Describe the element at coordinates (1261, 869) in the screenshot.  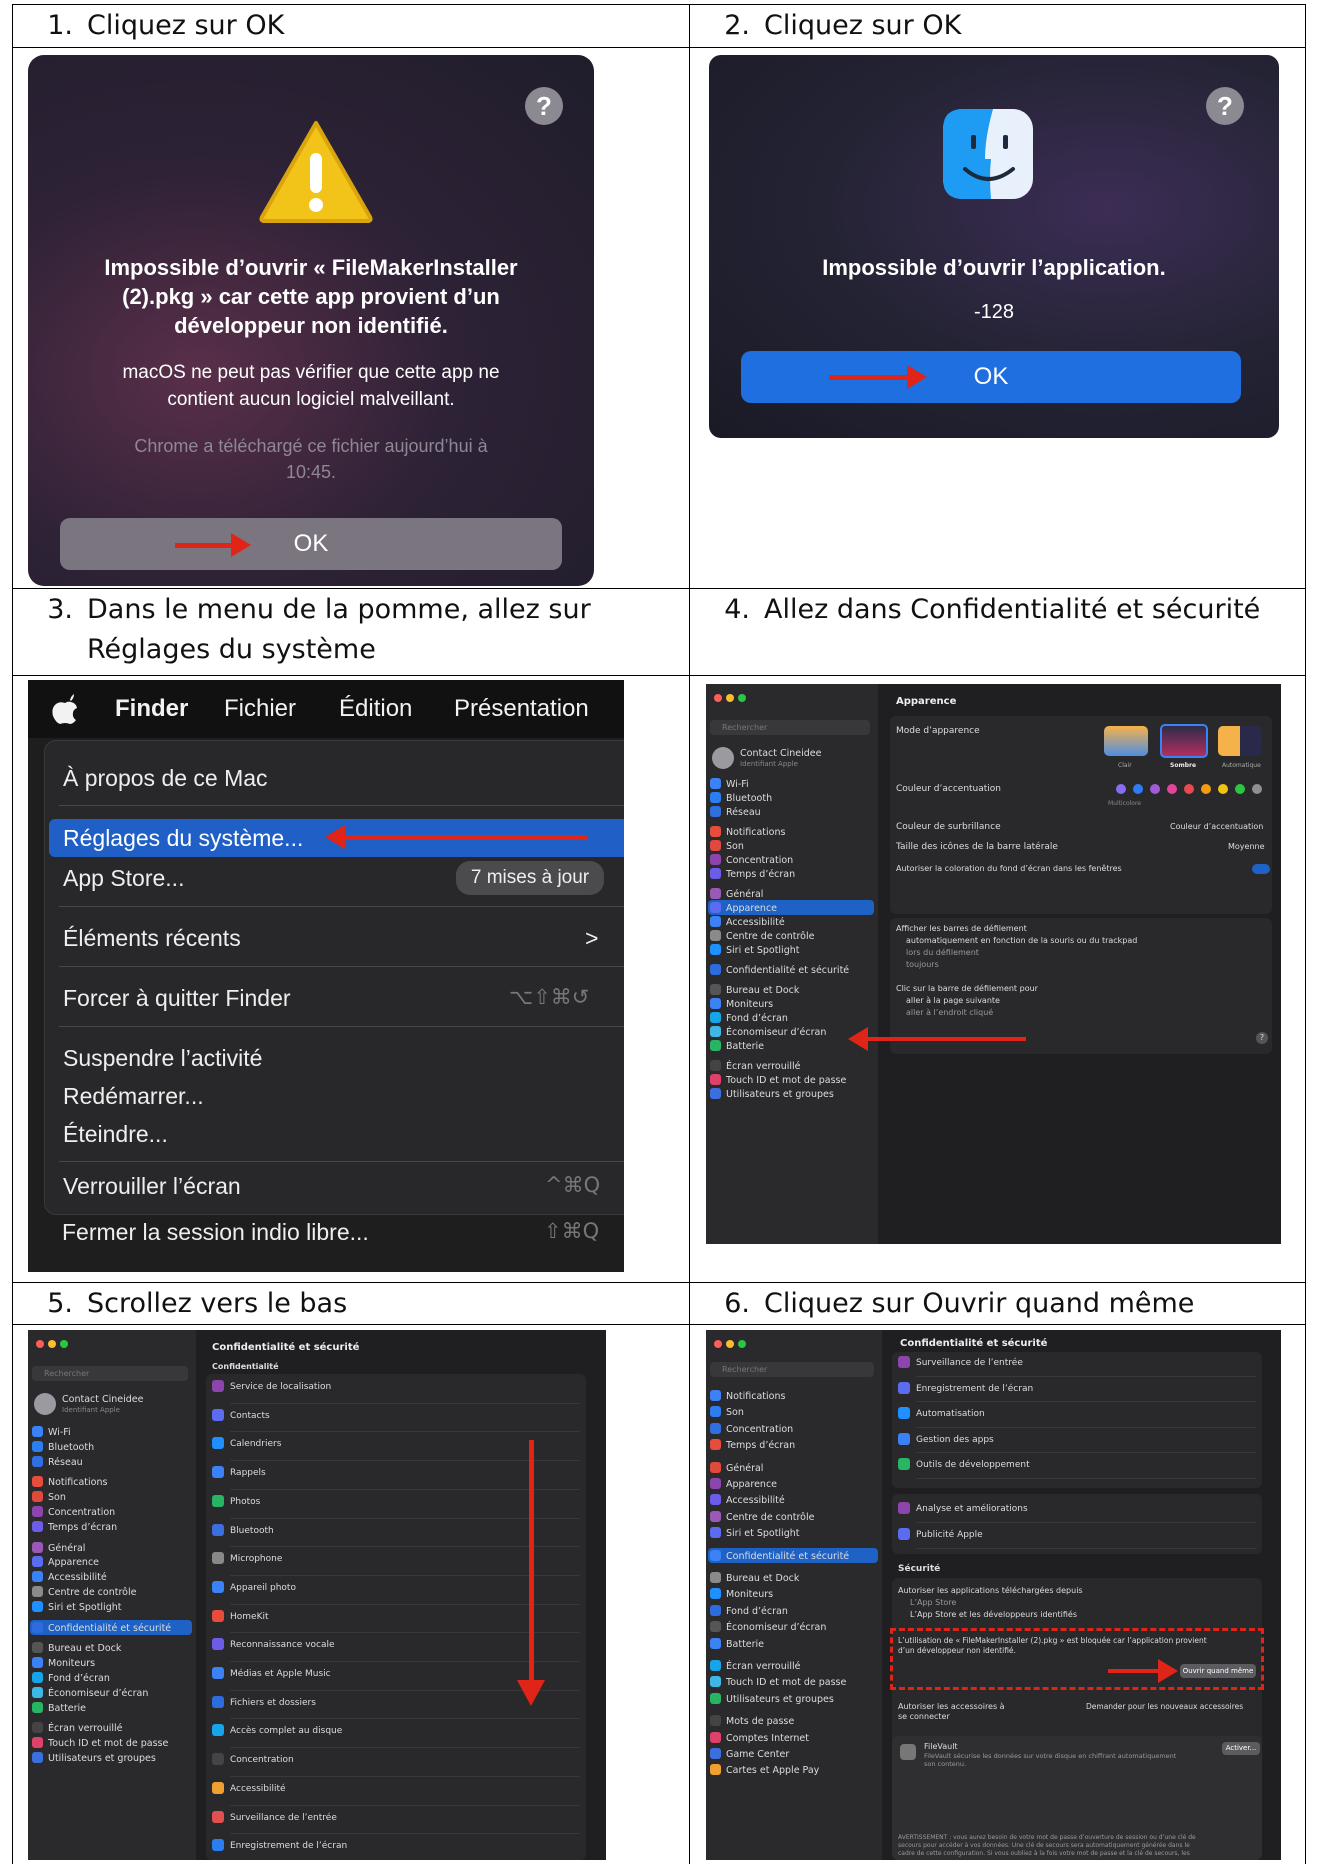
I see `tint-toggle` at that location.